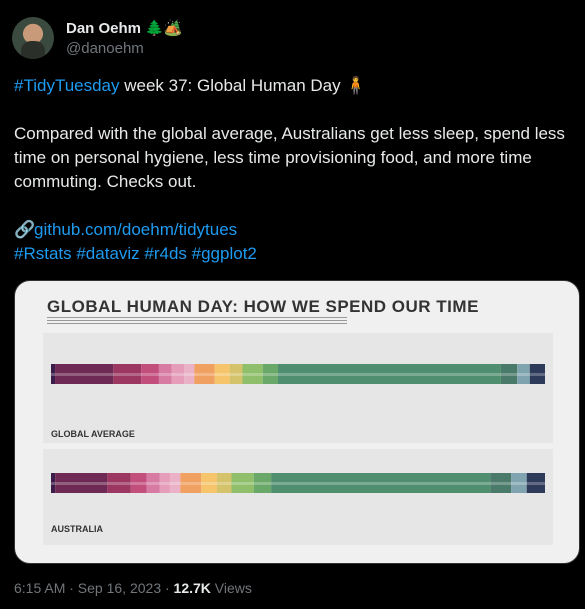 The height and width of the screenshot is (609, 585). I want to click on australia-panel, so click(298, 497).